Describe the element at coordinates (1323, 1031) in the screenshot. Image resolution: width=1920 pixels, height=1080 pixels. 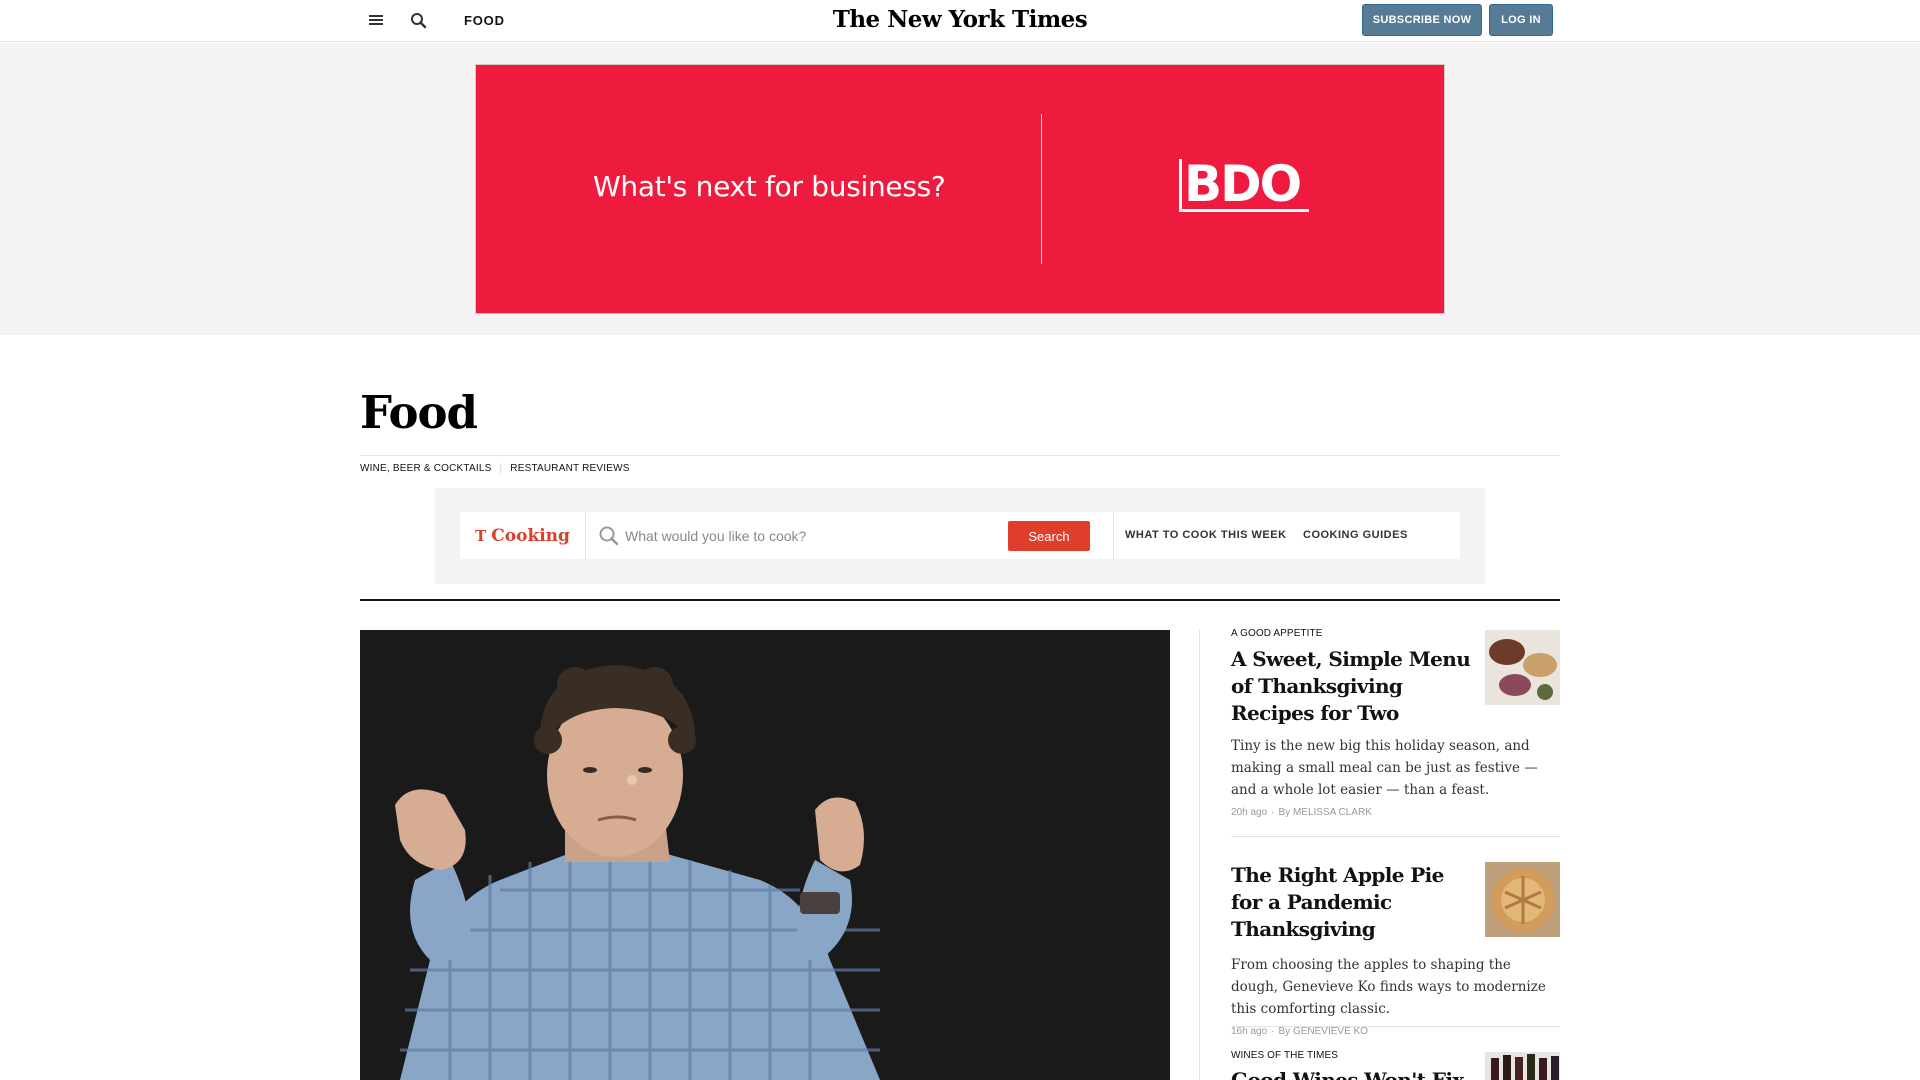
I see `story-byline: By GENEVIEVE KO` at that location.